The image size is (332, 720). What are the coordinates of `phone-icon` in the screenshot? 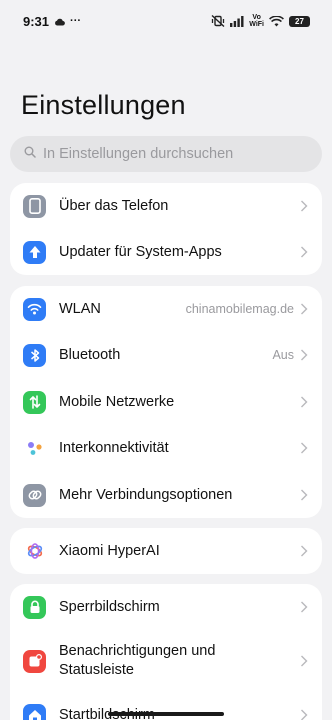 It's located at (34, 206).